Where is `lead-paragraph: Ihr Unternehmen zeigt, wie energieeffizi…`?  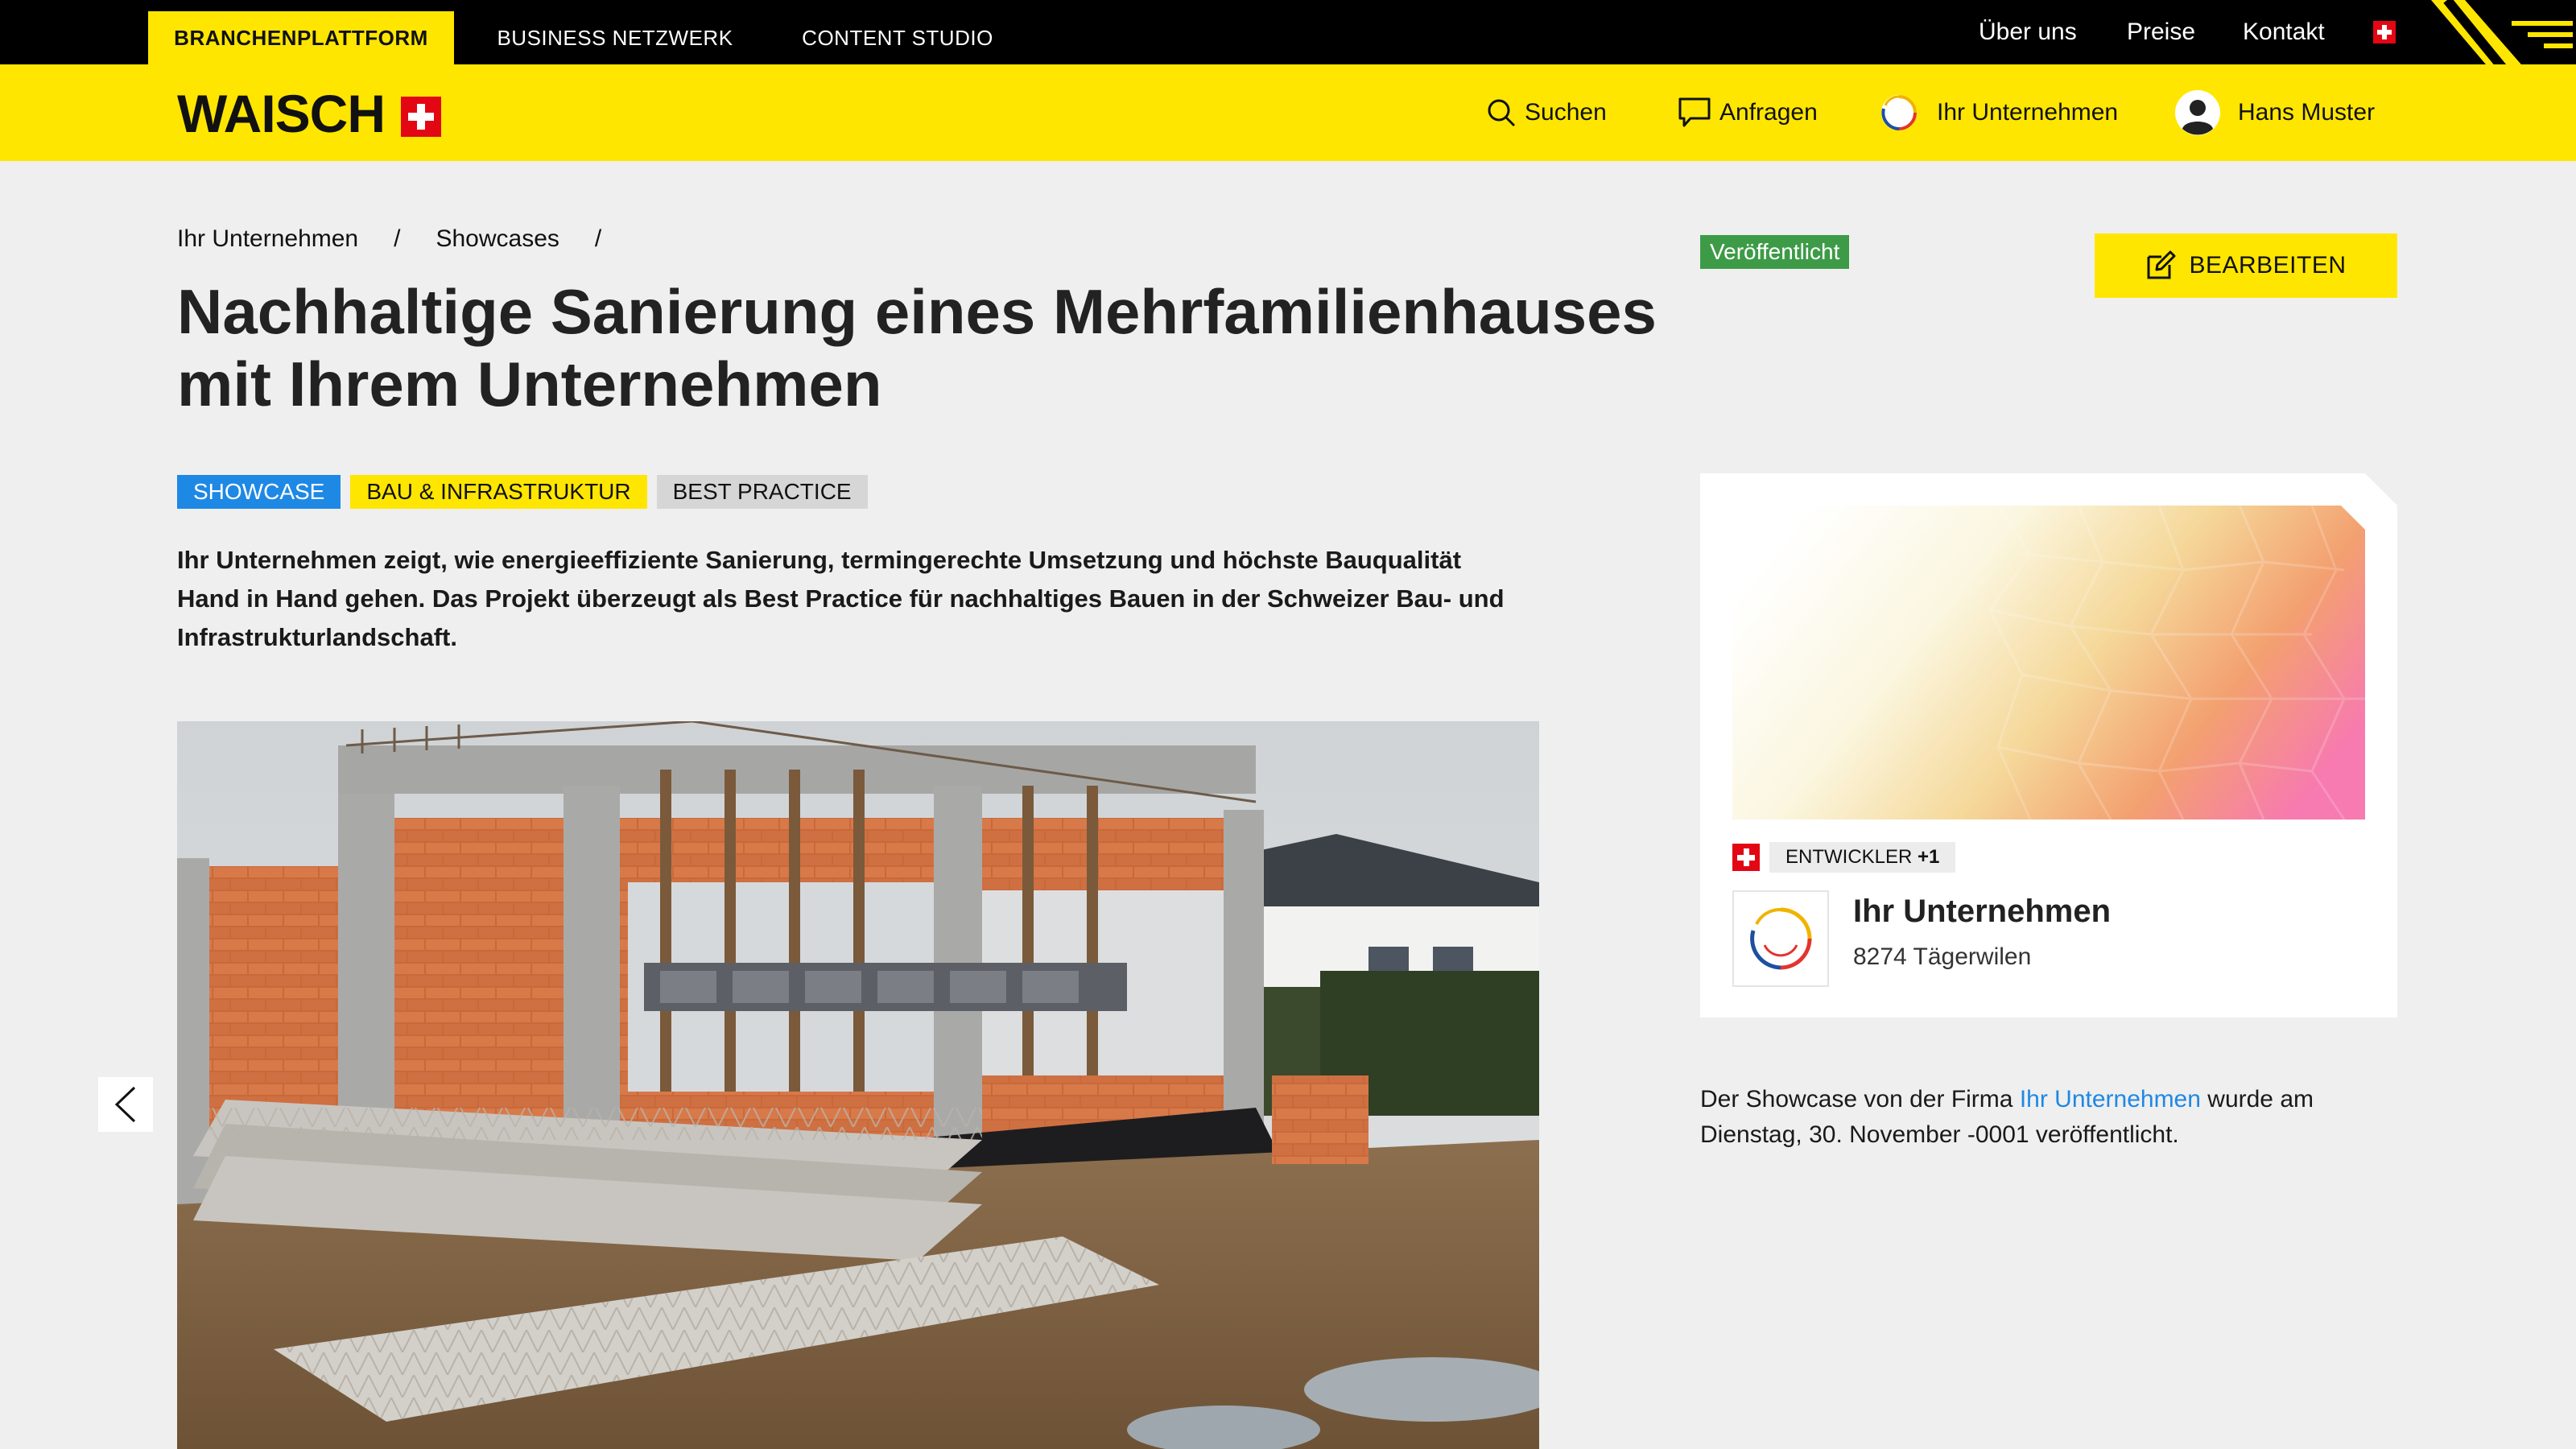 lead-paragraph: Ihr Unternehmen zeigt, wie energieeffizi… is located at coordinates (841, 598).